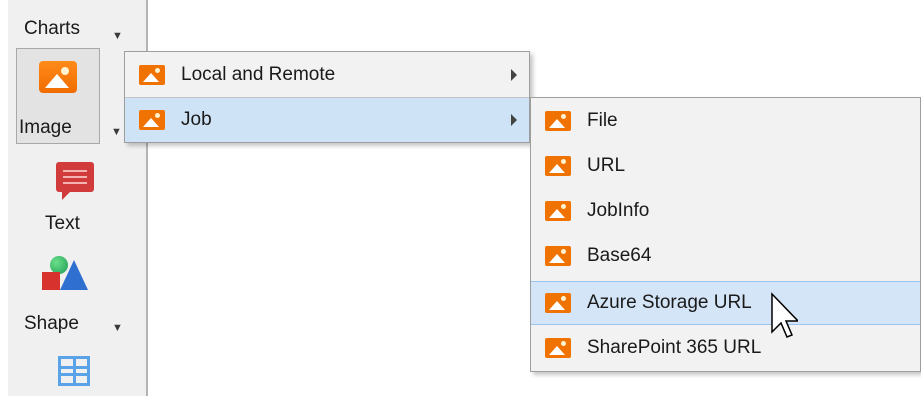 This screenshot has height=396, width=921. I want to click on charts-dropdown-icon: ▼, so click(117, 36).